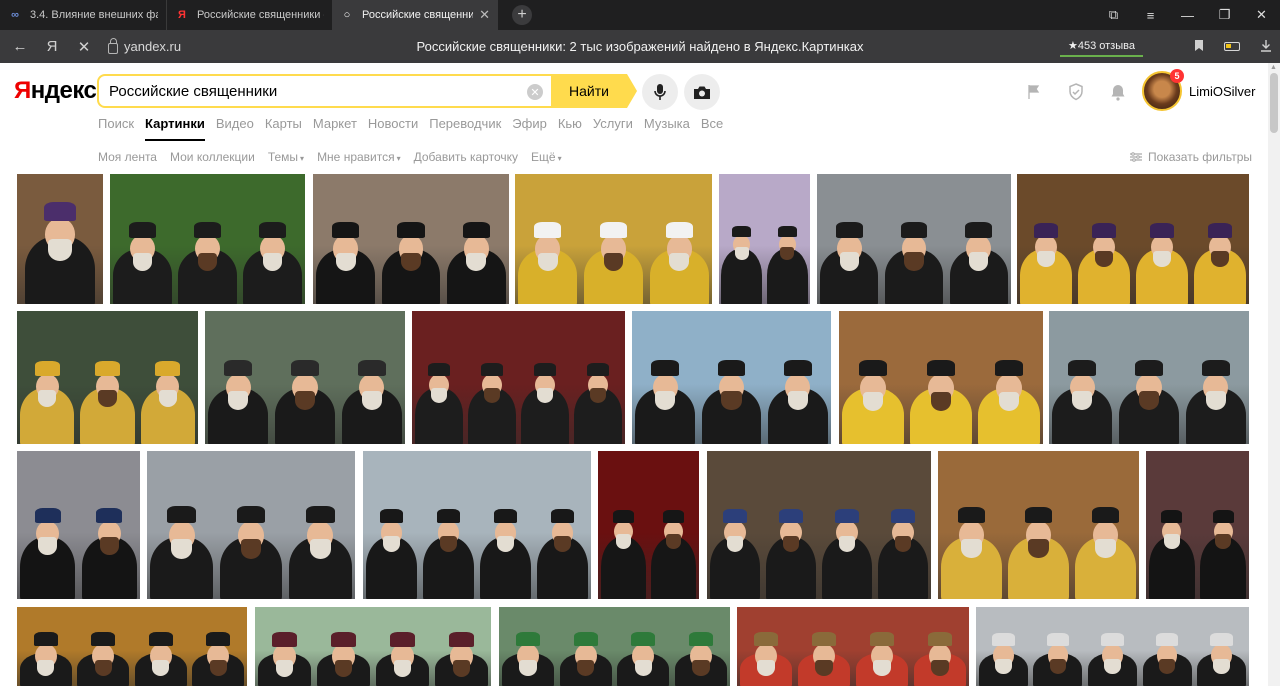  What do you see at coordinates (1274, 374) in the screenshot?
I see `page-scrollbar: ▲` at bounding box center [1274, 374].